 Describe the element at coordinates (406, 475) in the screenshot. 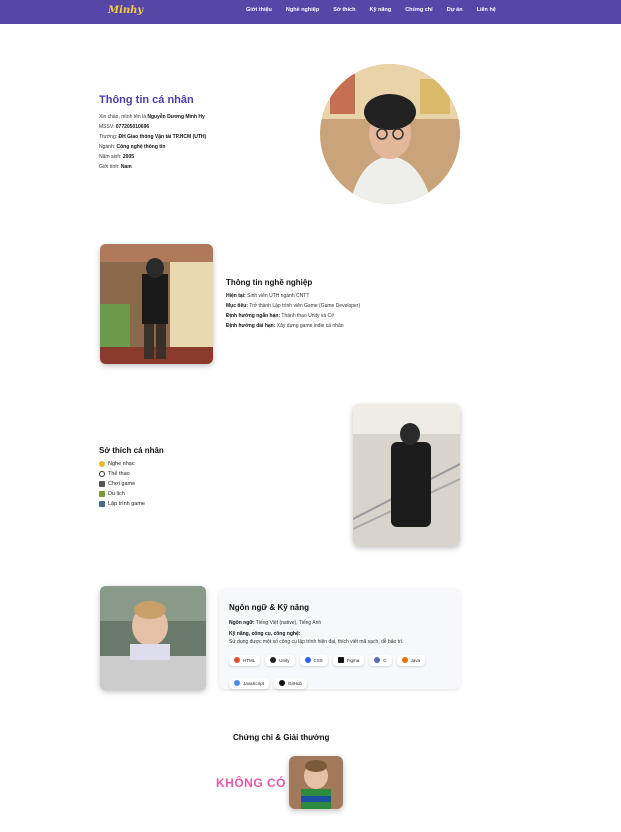

I see `hobby-photo` at that location.